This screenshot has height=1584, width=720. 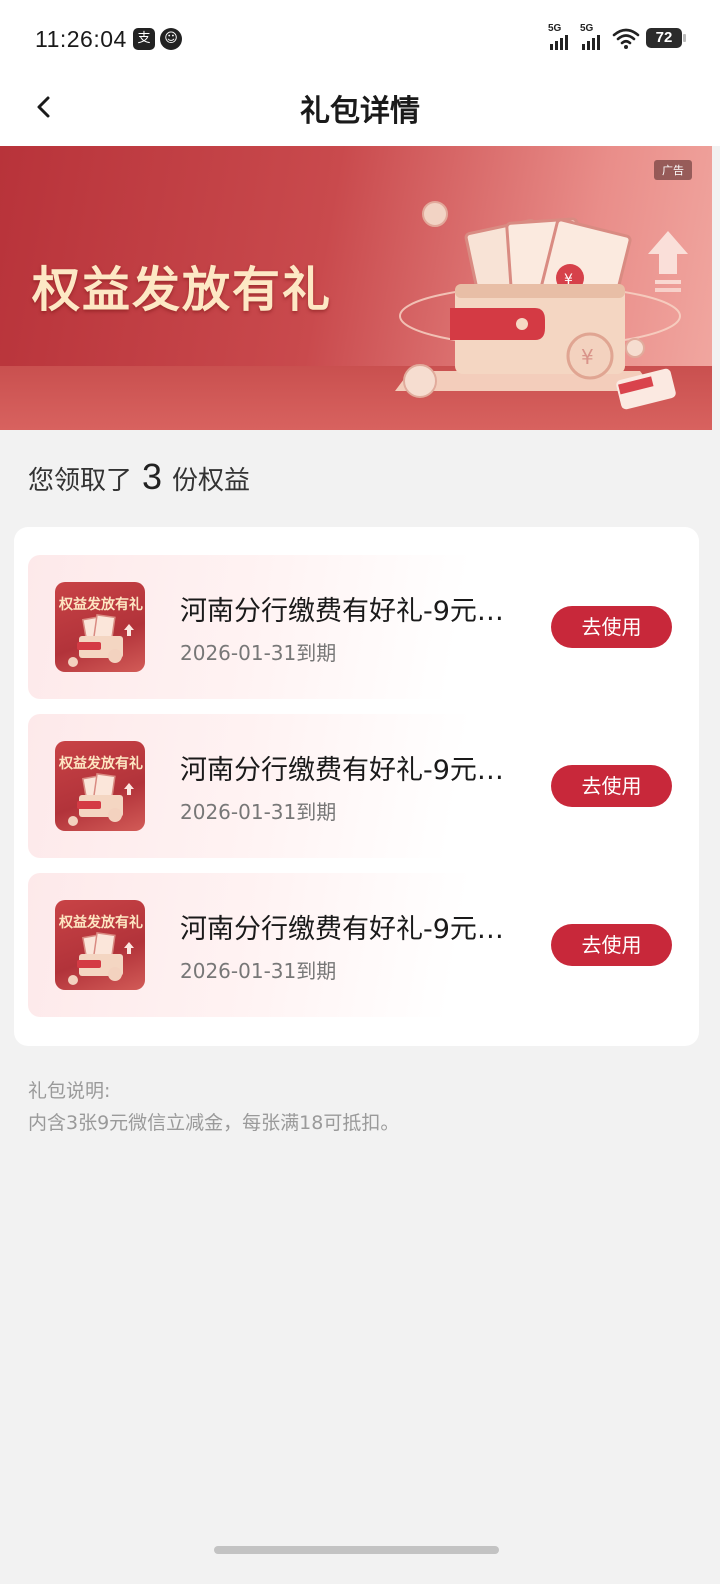 I want to click on gift-description: 礼包说明: 内含3张9元微信立减金，每张满18可抵扣。, so click(x=213, y=1107).